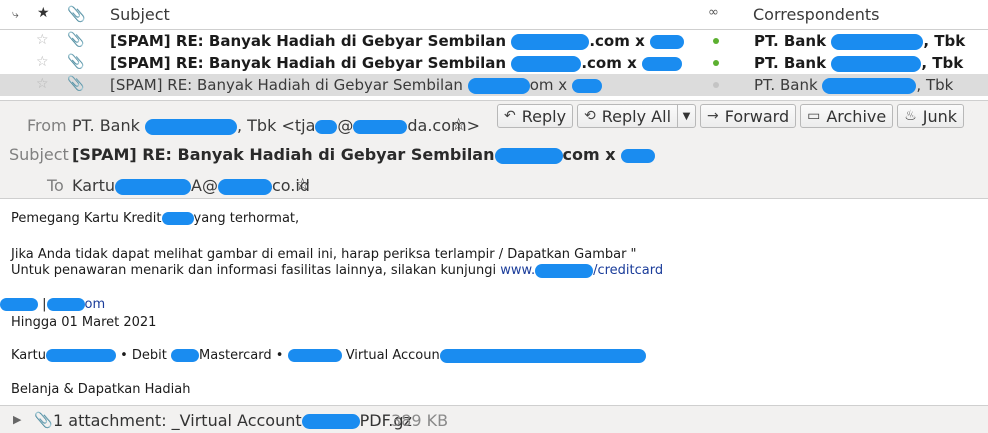 The height and width of the screenshot is (433, 988). What do you see at coordinates (84, 322) in the screenshot?
I see `until-date: Hingga 01 Maret 2021` at bounding box center [84, 322].